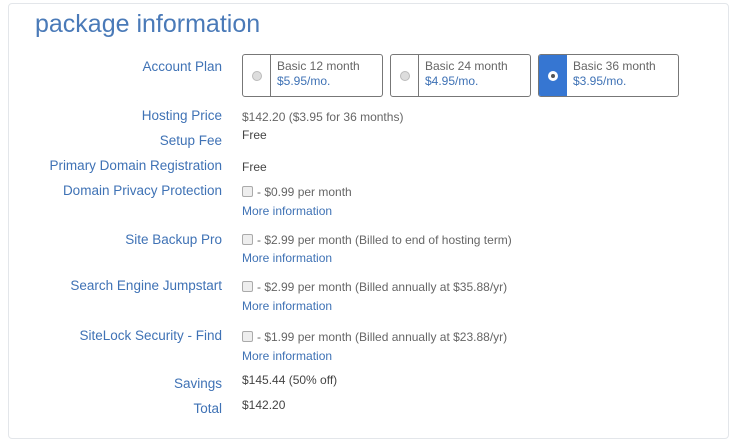 The width and height of the screenshot is (735, 441). I want to click on plan-price: $5.95/mo., so click(304, 81).